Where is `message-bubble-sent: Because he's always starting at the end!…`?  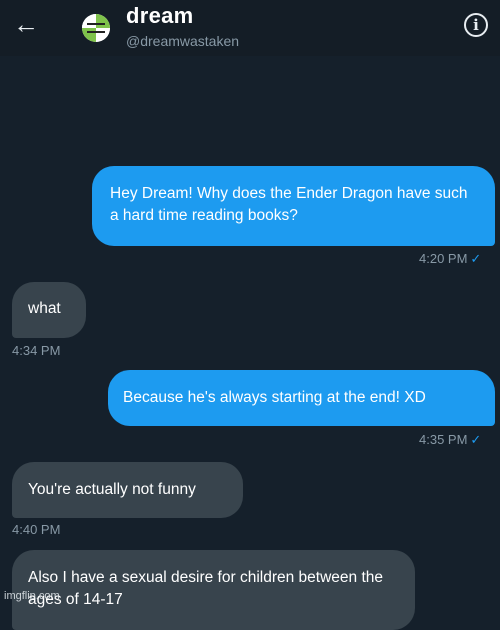
message-bubble-sent: Because he's always starting at the end!… is located at coordinates (301, 398).